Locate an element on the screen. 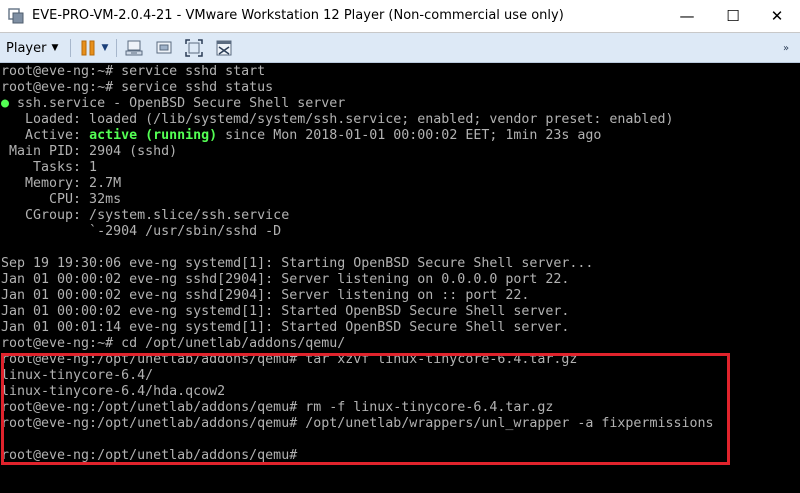 This screenshot has height=493, width=800. minimize-button: — is located at coordinates (687, 16).